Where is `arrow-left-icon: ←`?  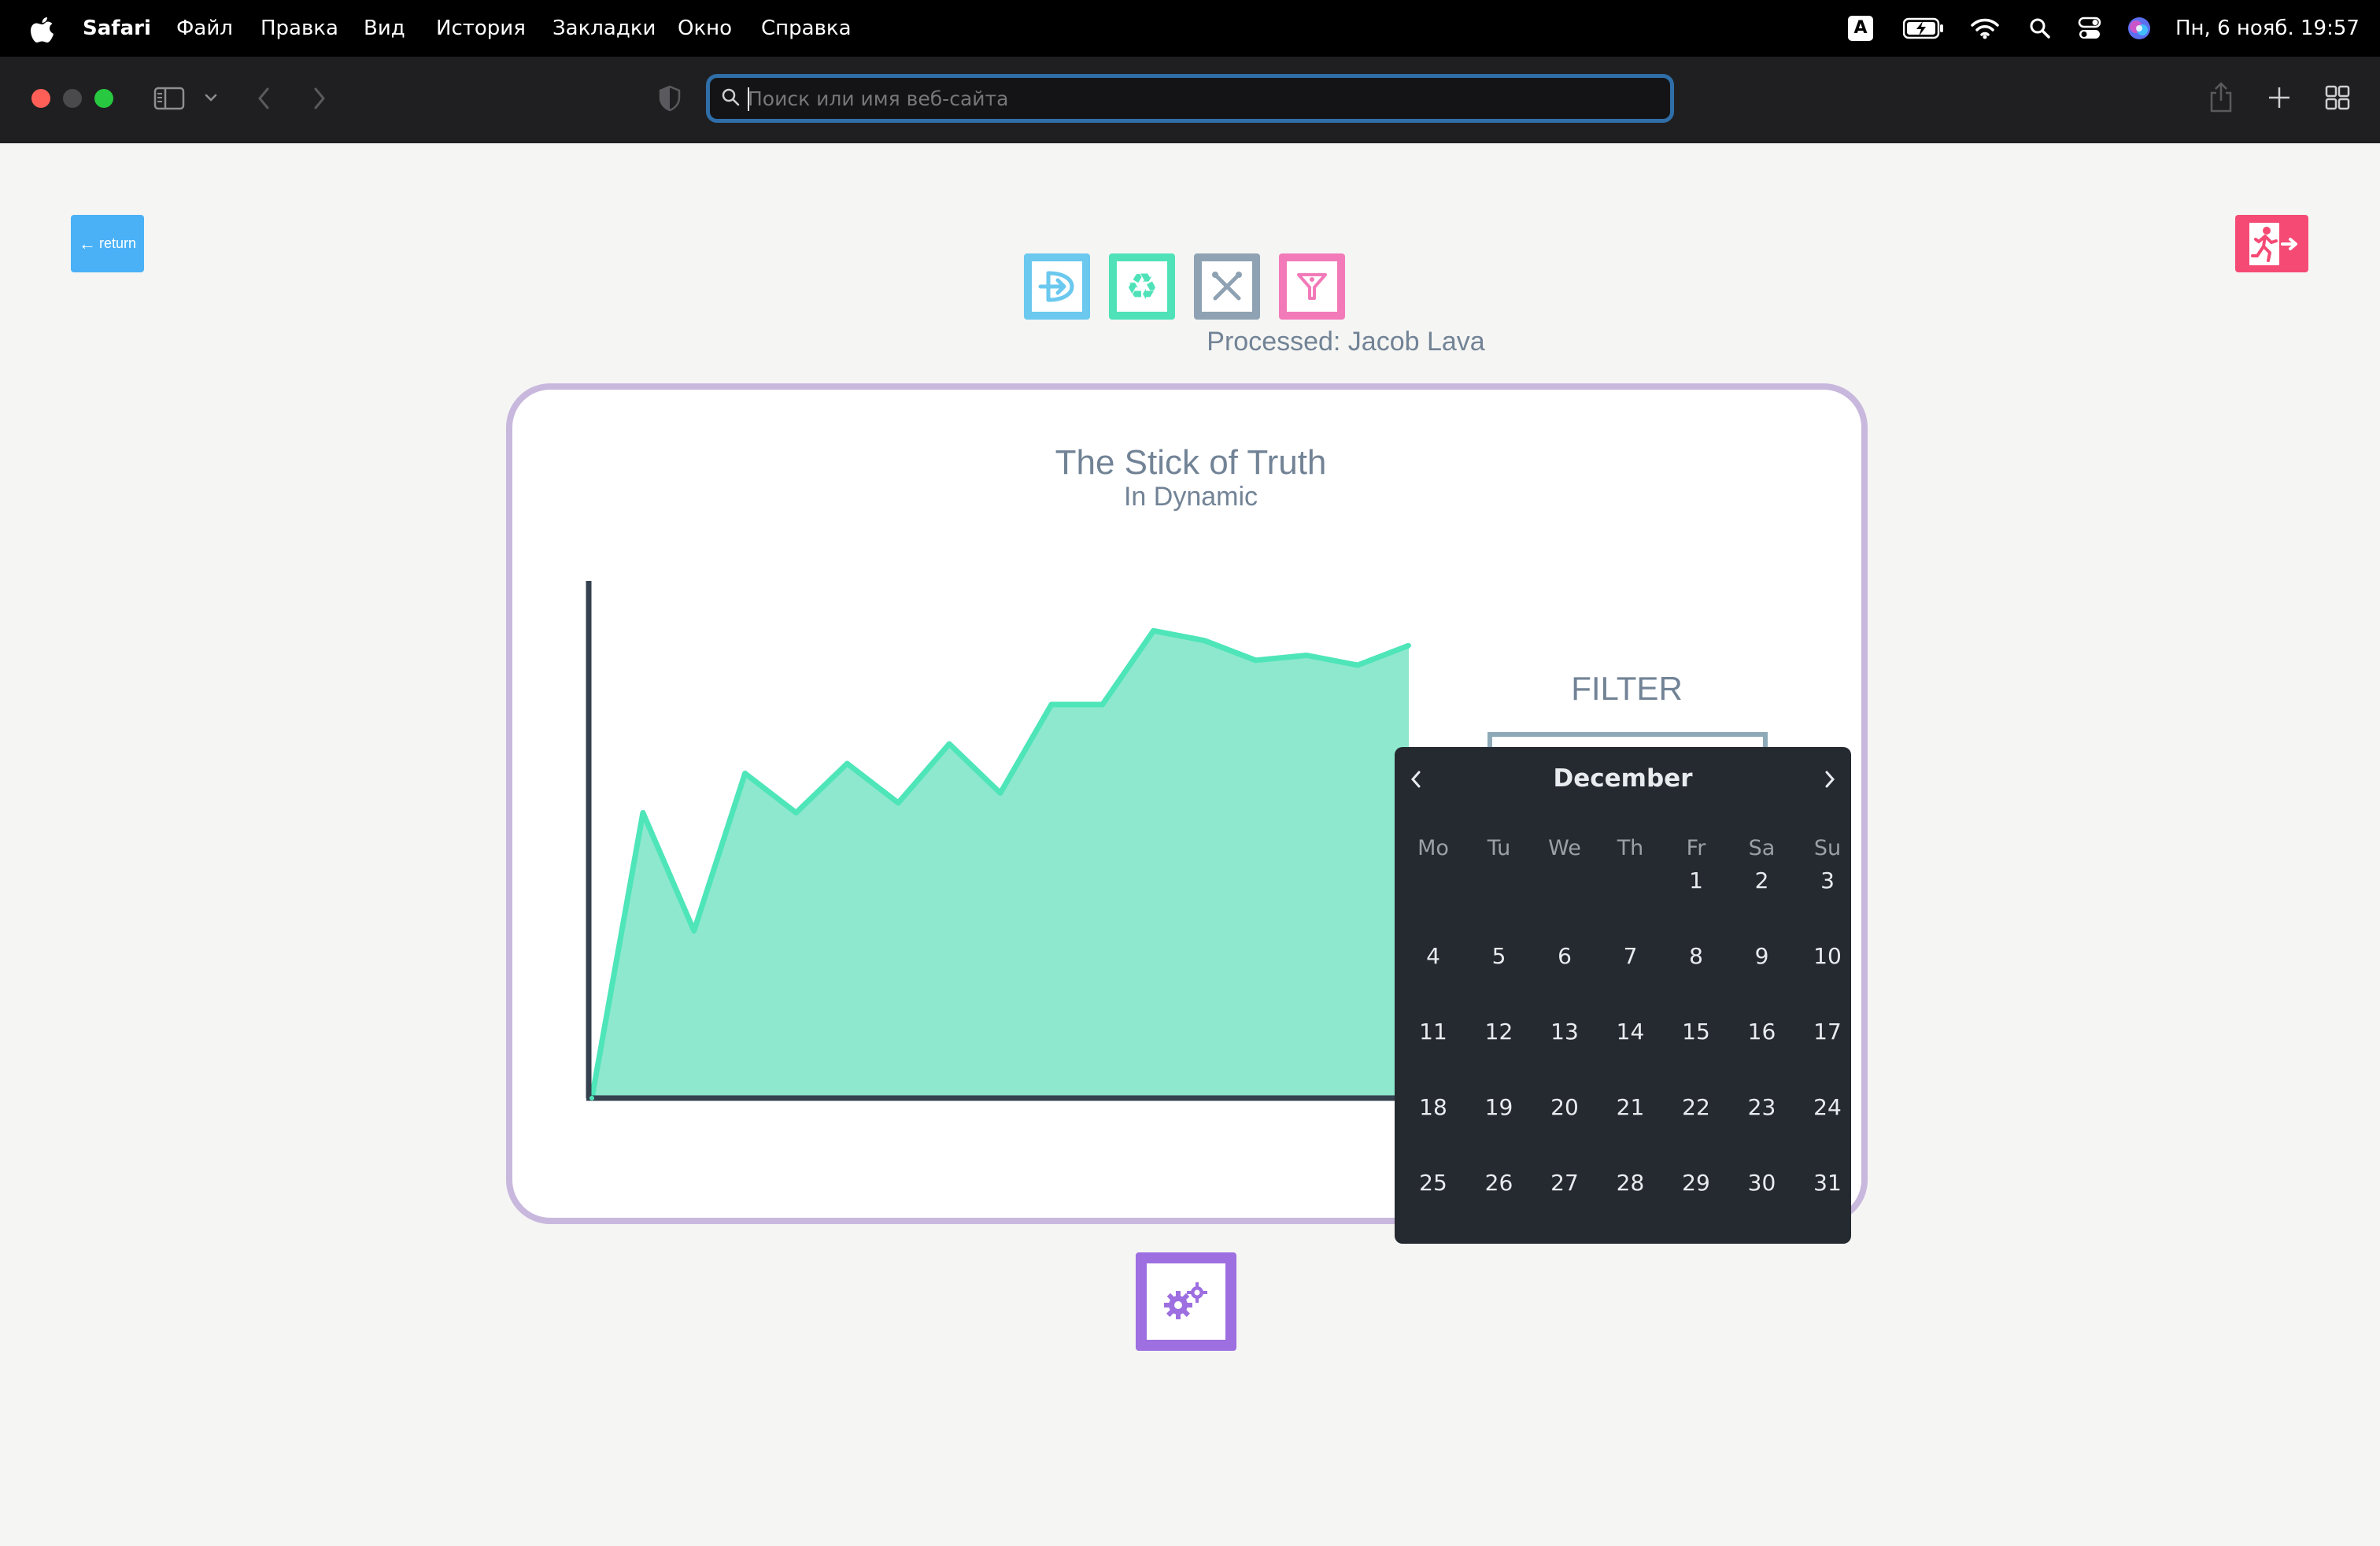
arrow-left-icon: ← is located at coordinates (87, 243).